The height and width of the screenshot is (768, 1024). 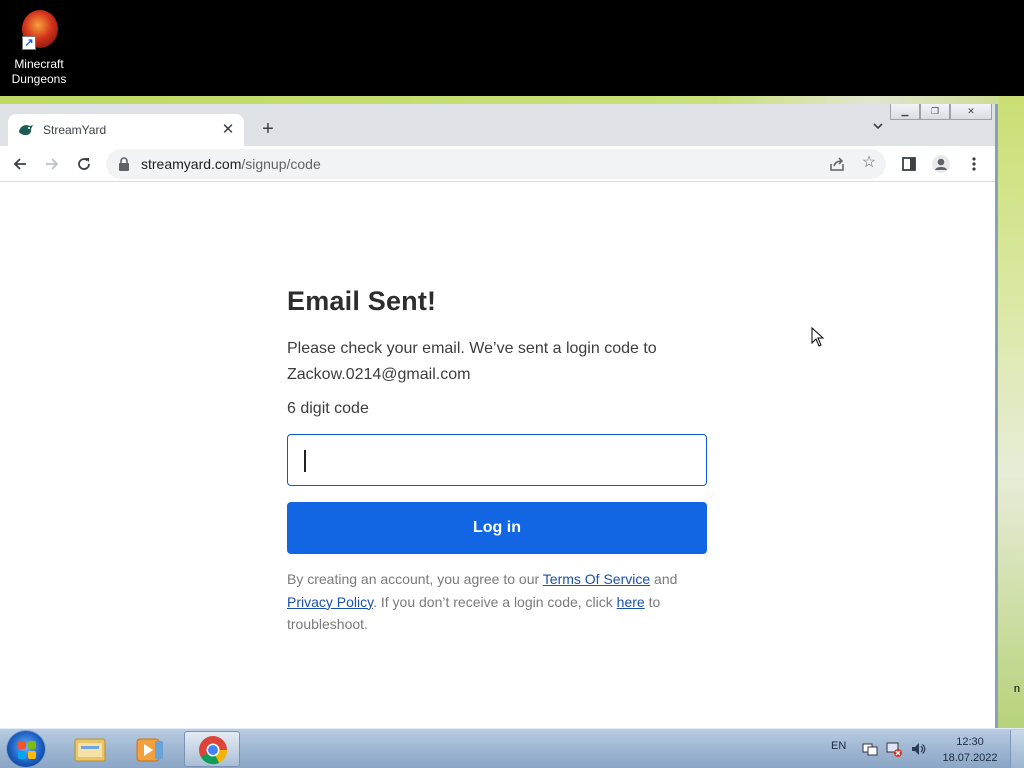 I want to click on desktop-wallpaper-strip, so click(x=512, y=100).